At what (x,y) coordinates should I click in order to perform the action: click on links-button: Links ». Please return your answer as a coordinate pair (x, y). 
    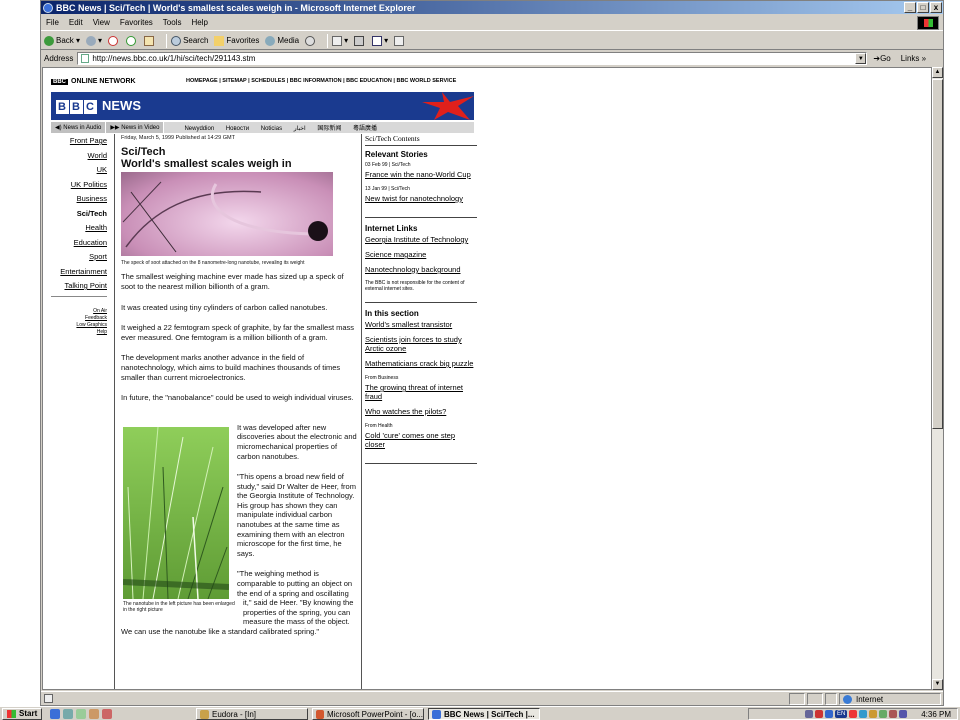
    Looking at the image, I should click on (913, 58).